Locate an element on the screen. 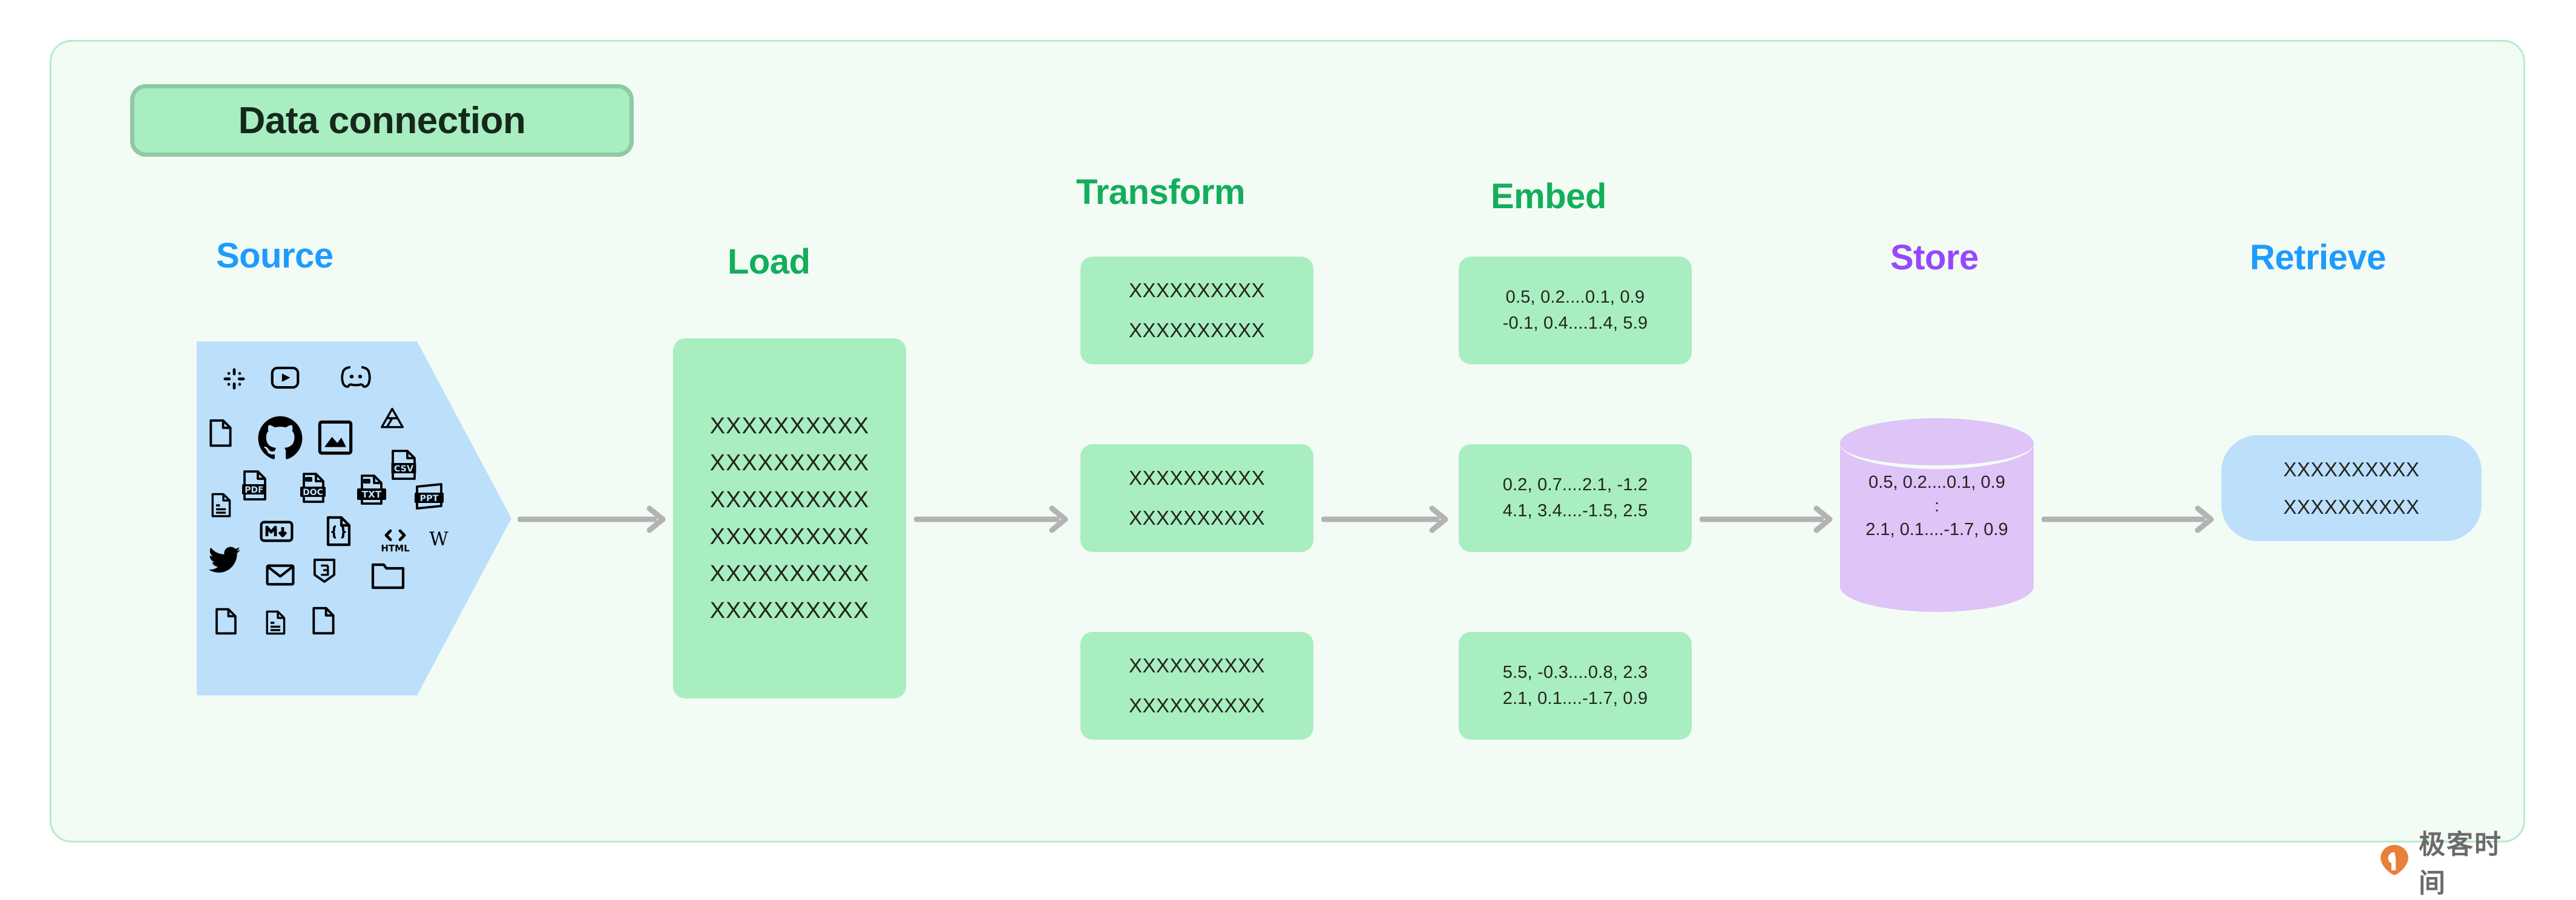 The width and height of the screenshot is (2576, 900). store-line: 0.5, 0.2....0.1, 0.9 is located at coordinates (1936, 482).